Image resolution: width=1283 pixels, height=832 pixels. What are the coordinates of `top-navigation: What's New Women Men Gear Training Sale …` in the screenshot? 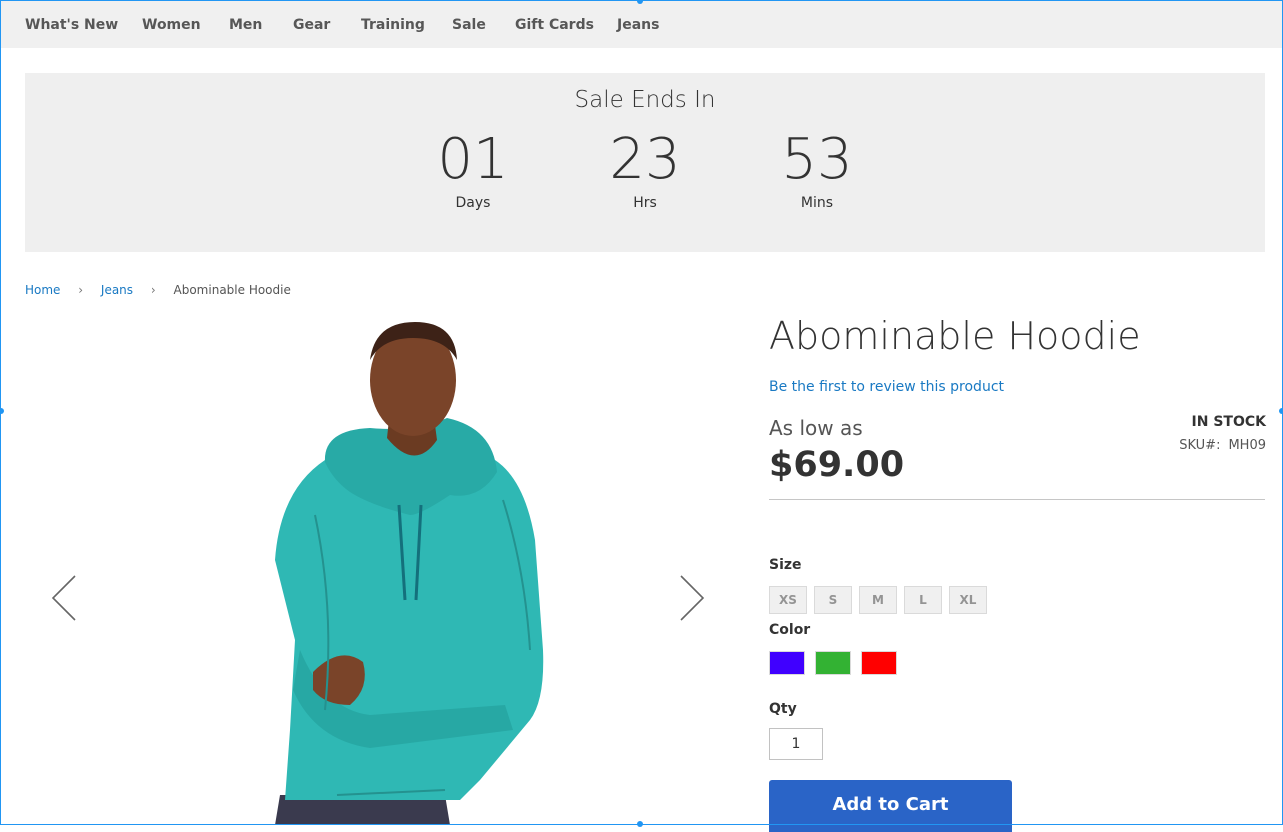 It's located at (641, 24).